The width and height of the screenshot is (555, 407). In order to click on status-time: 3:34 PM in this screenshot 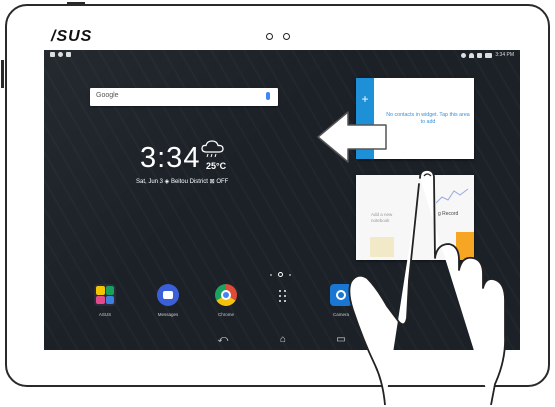, I will do `click(504, 55)`.